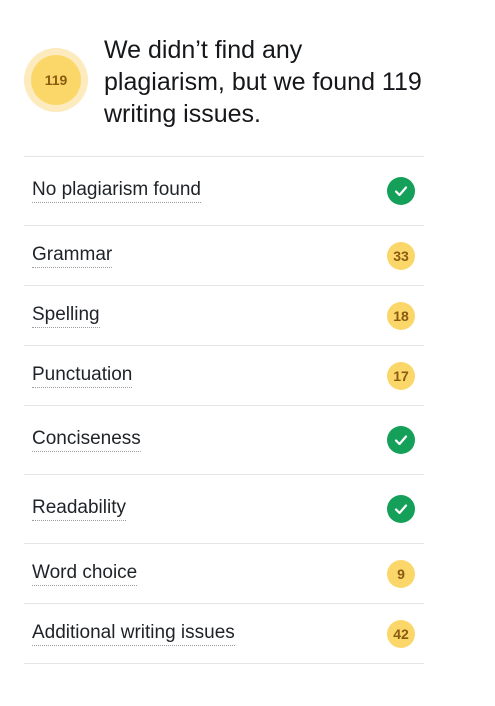 This screenshot has height=706, width=495. I want to click on check-row-additional-issues: Additional writing issues 42, so click(224, 634).